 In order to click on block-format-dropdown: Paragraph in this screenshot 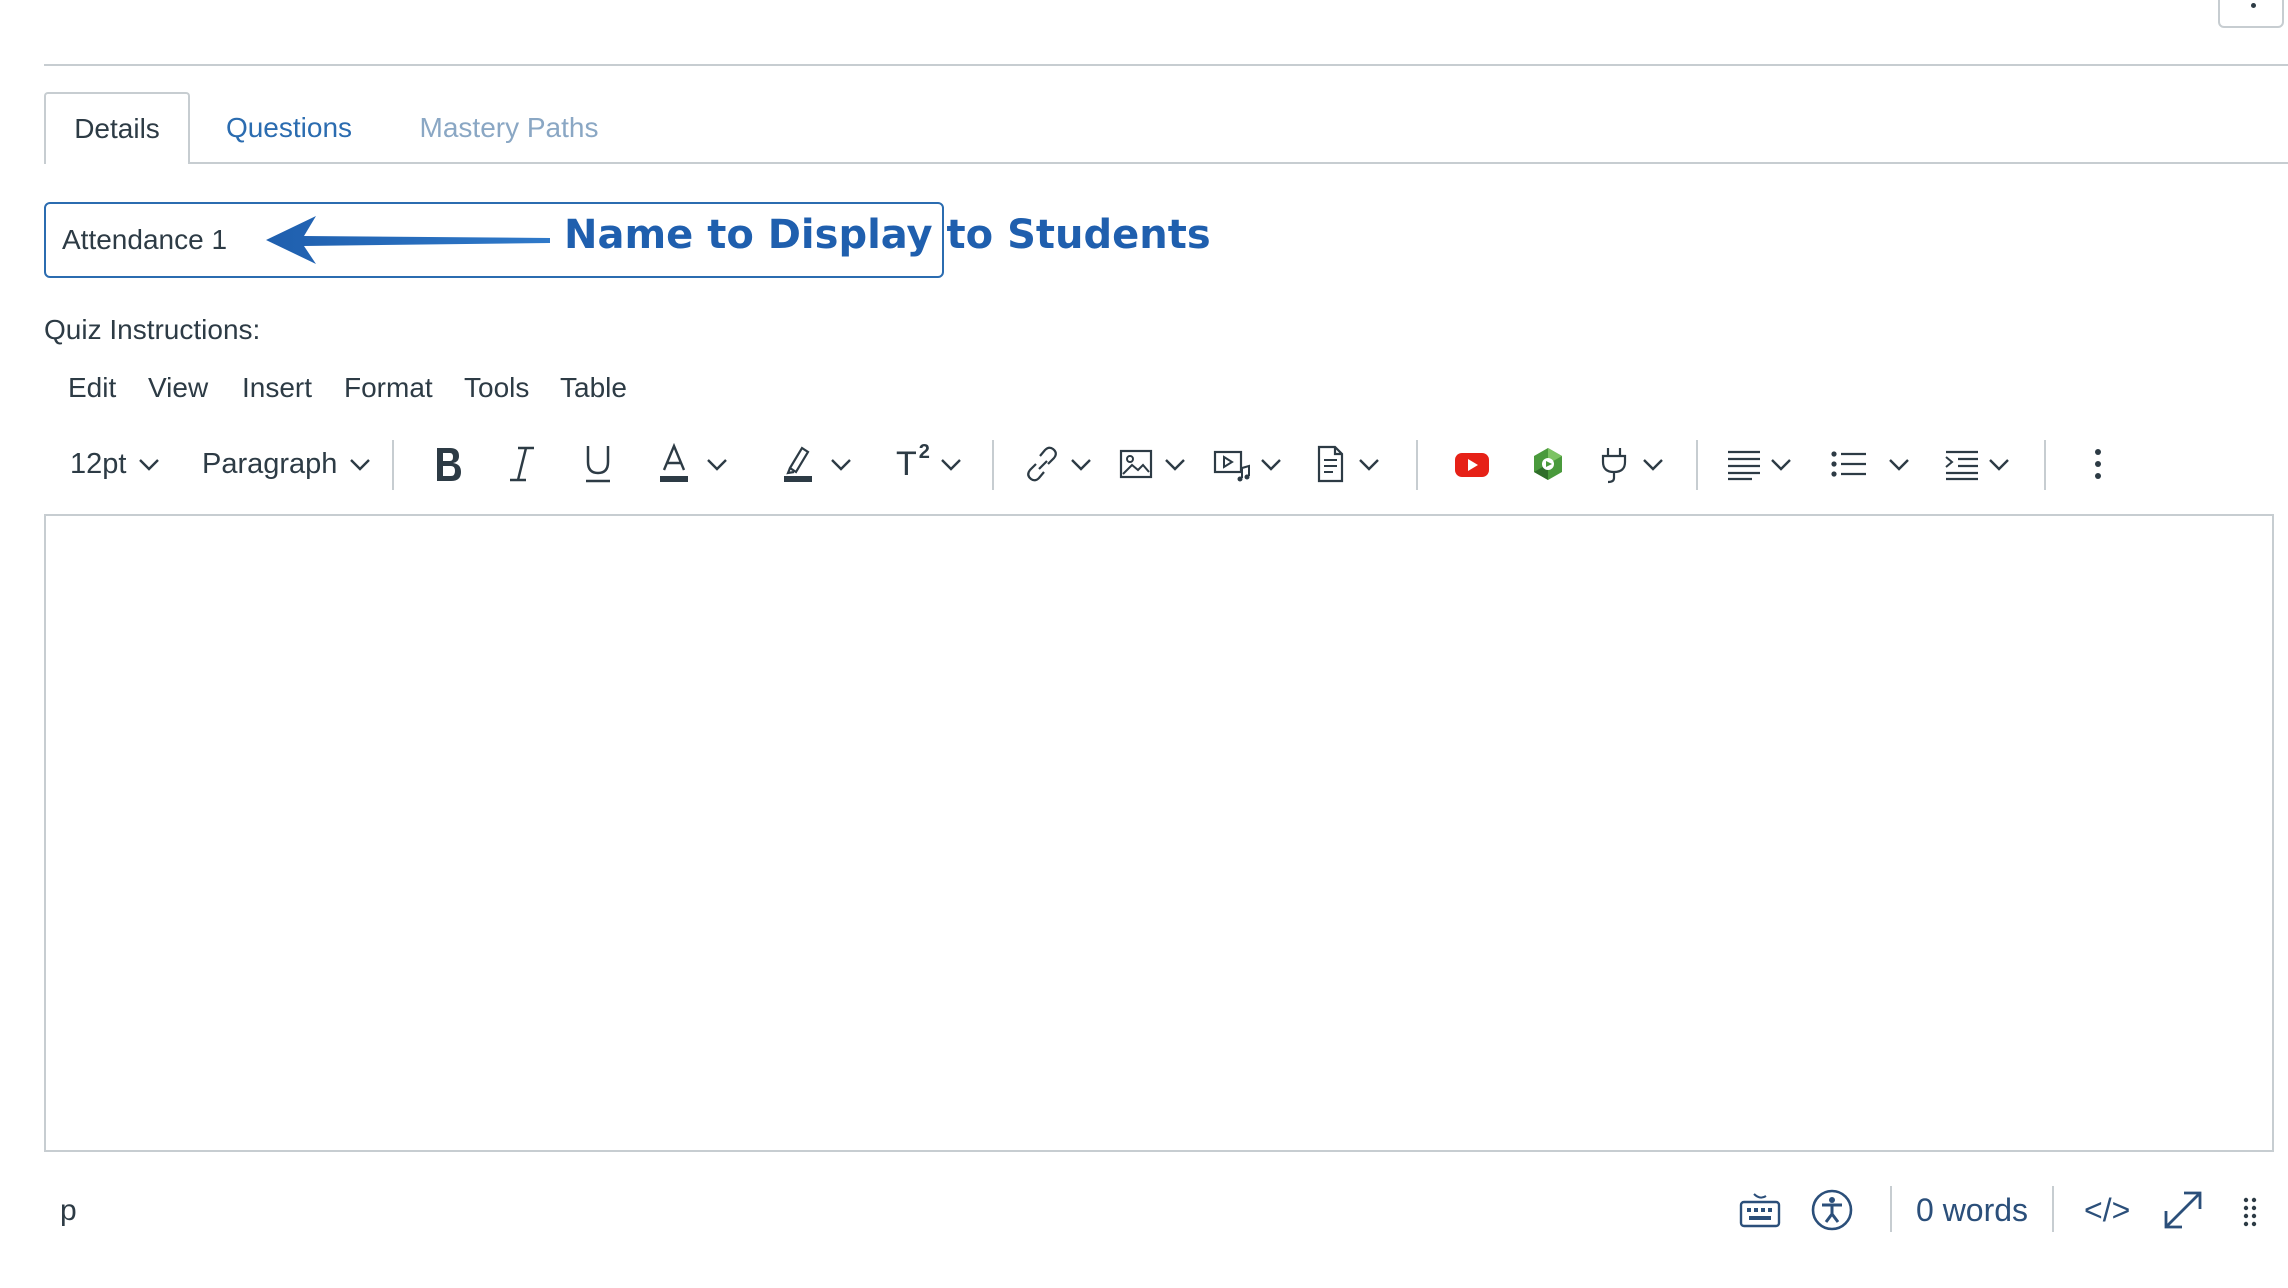, I will do `click(288, 464)`.